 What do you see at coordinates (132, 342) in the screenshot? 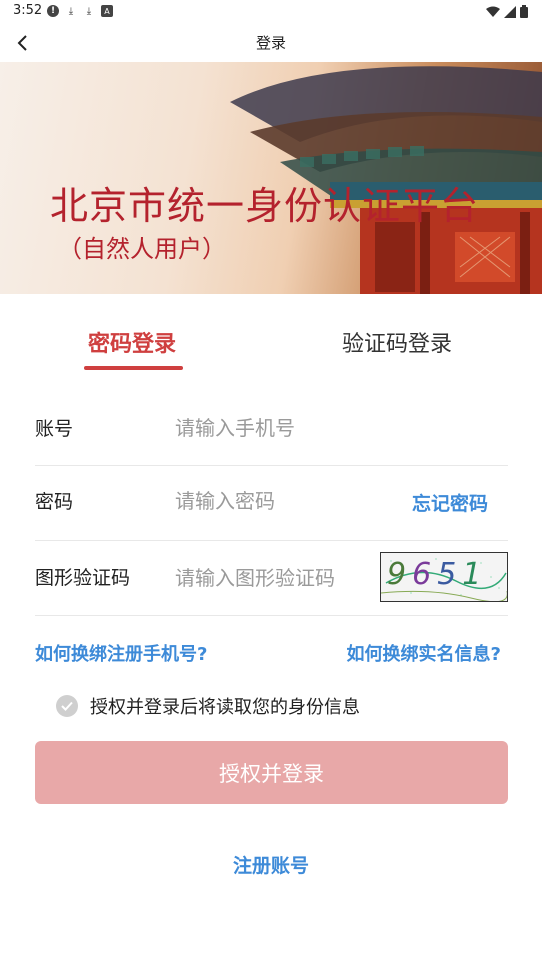
I see `tab-password-login: 密码登录` at bounding box center [132, 342].